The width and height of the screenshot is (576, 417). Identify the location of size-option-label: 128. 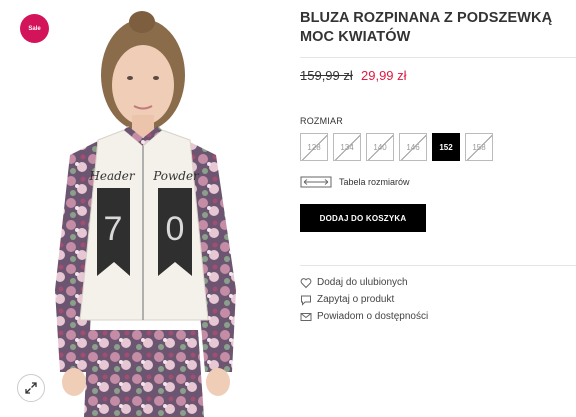
(314, 147).